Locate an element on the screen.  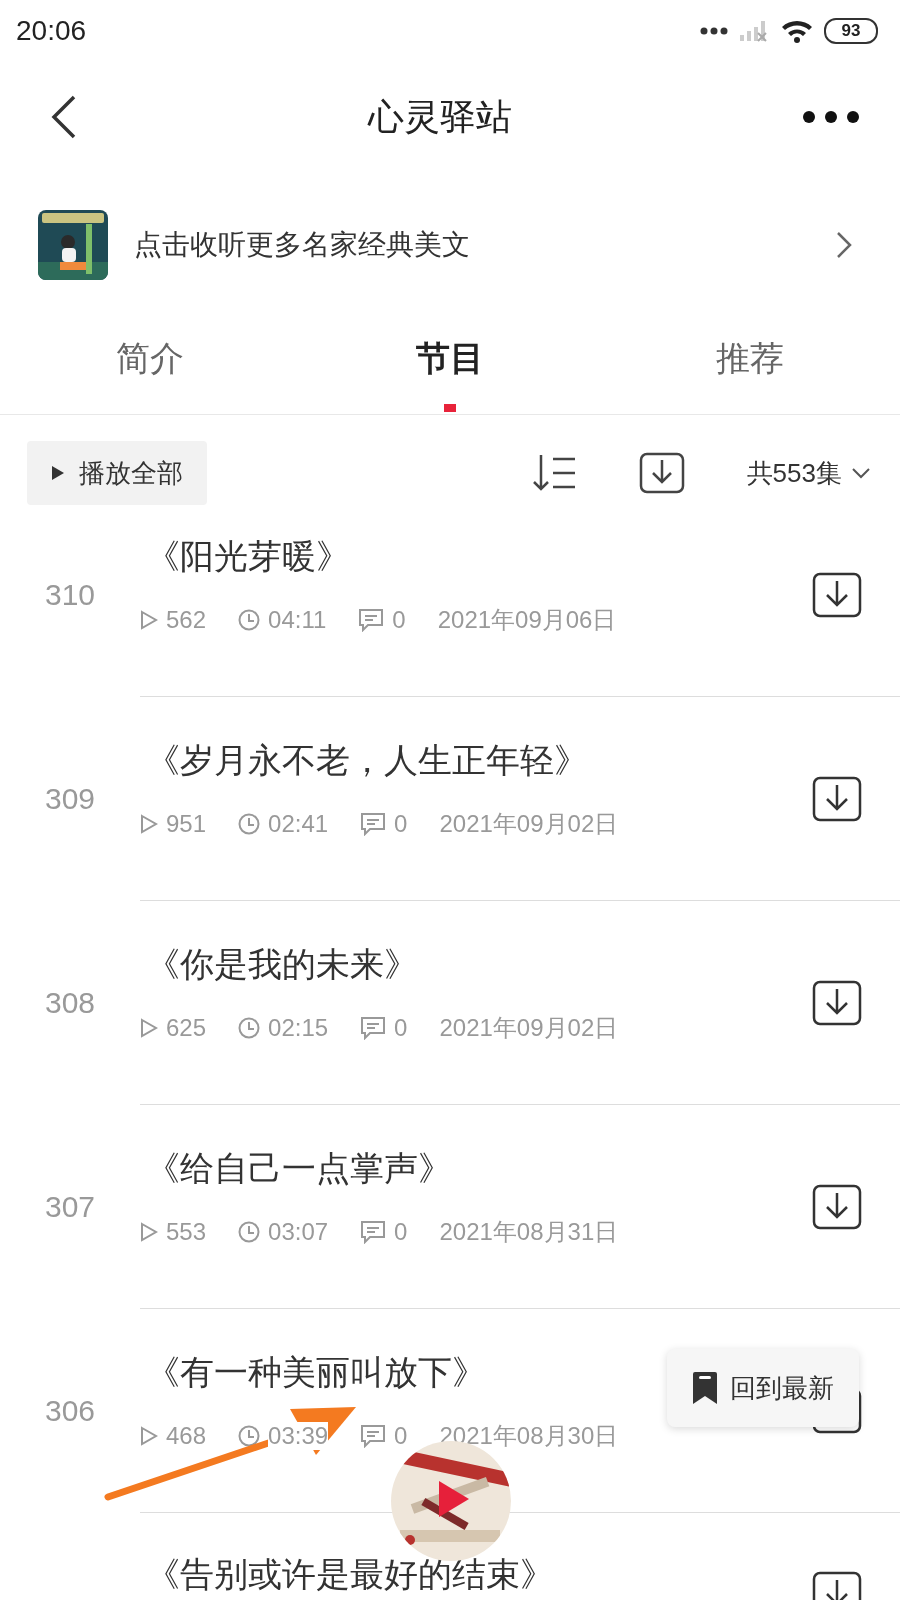
chevron-down-icon is located at coordinates (861, 473).